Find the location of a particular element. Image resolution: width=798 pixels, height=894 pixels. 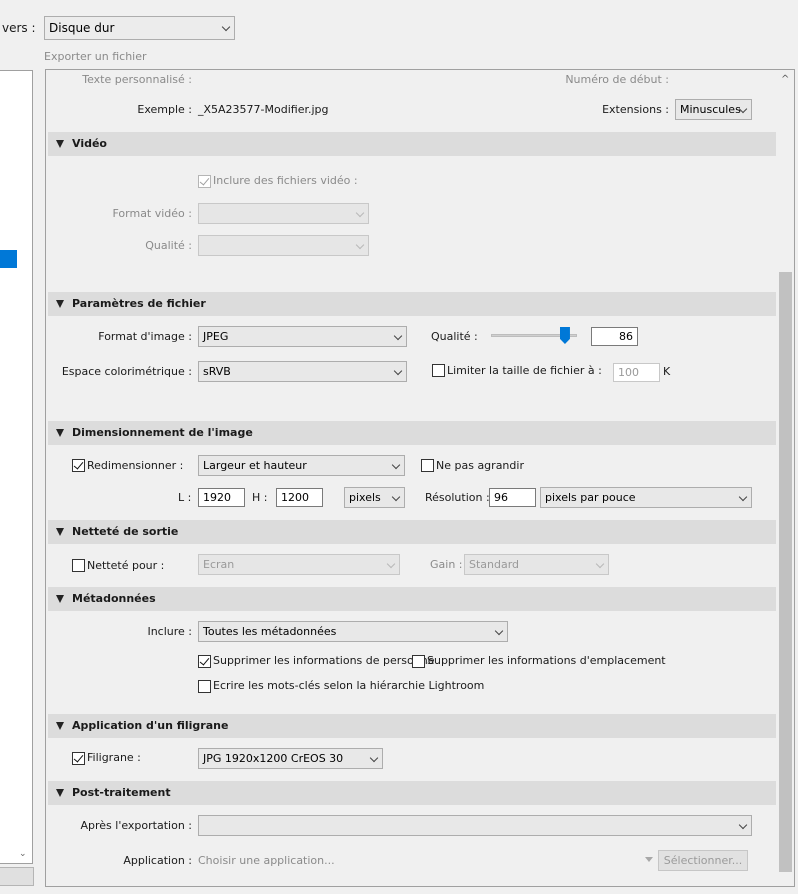

section-watermark-title: Application d'un filigrane is located at coordinates (150, 725).